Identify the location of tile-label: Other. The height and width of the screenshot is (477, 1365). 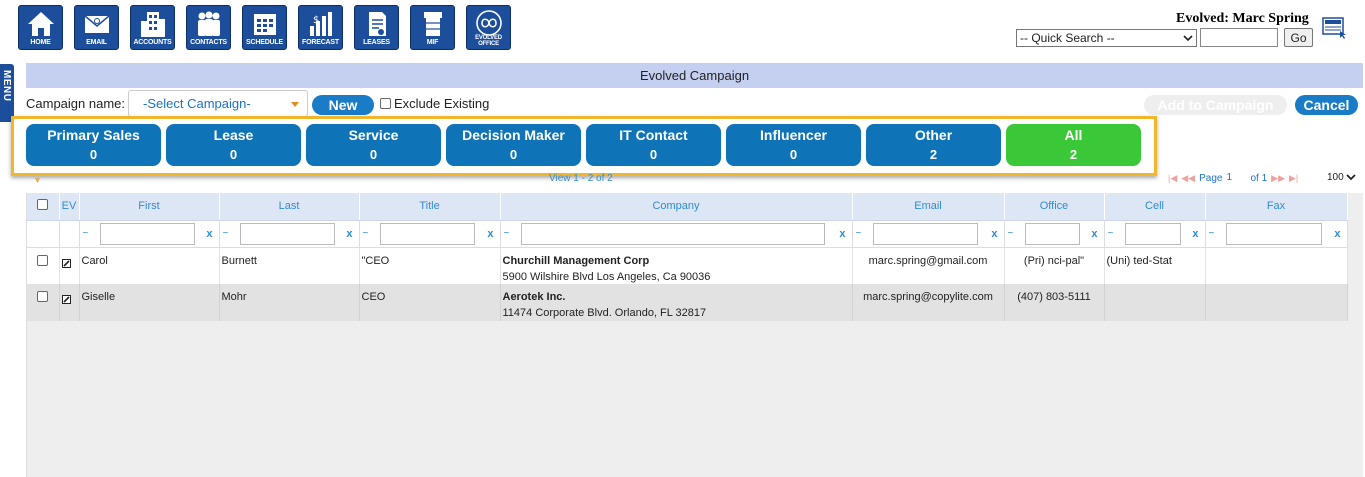
(933, 135).